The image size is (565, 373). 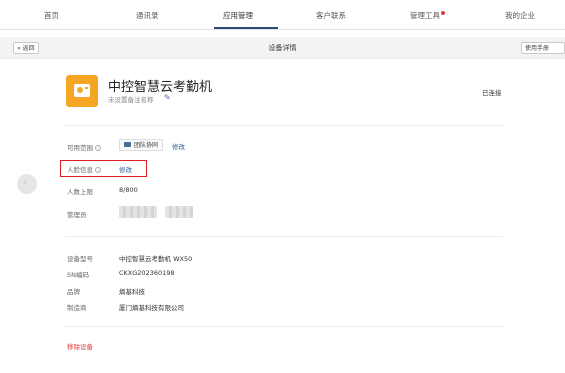 What do you see at coordinates (132, 292) in the screenshot?
I see `brand-value: 熵基科技` at bounding box center [132, 292].